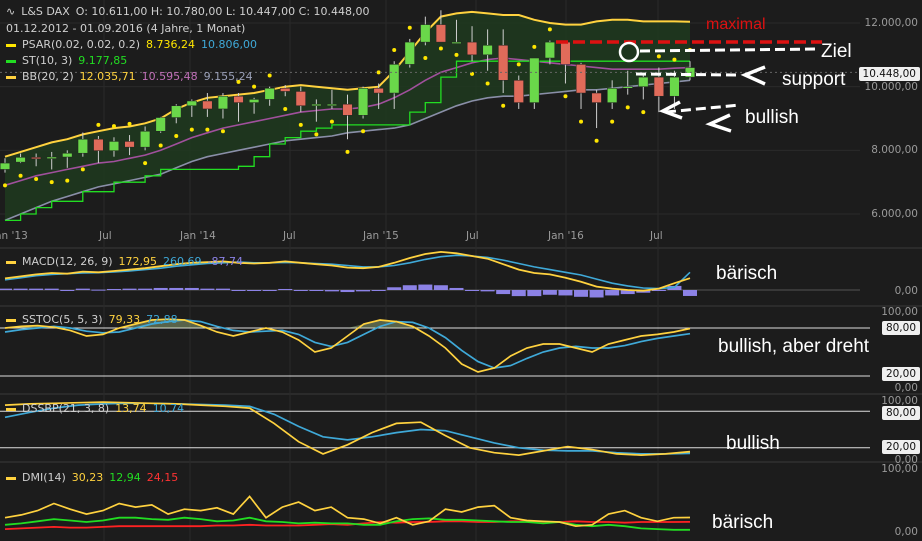 The image size is (922, 541). I want to click on osc-main-line, so click(347, 345).